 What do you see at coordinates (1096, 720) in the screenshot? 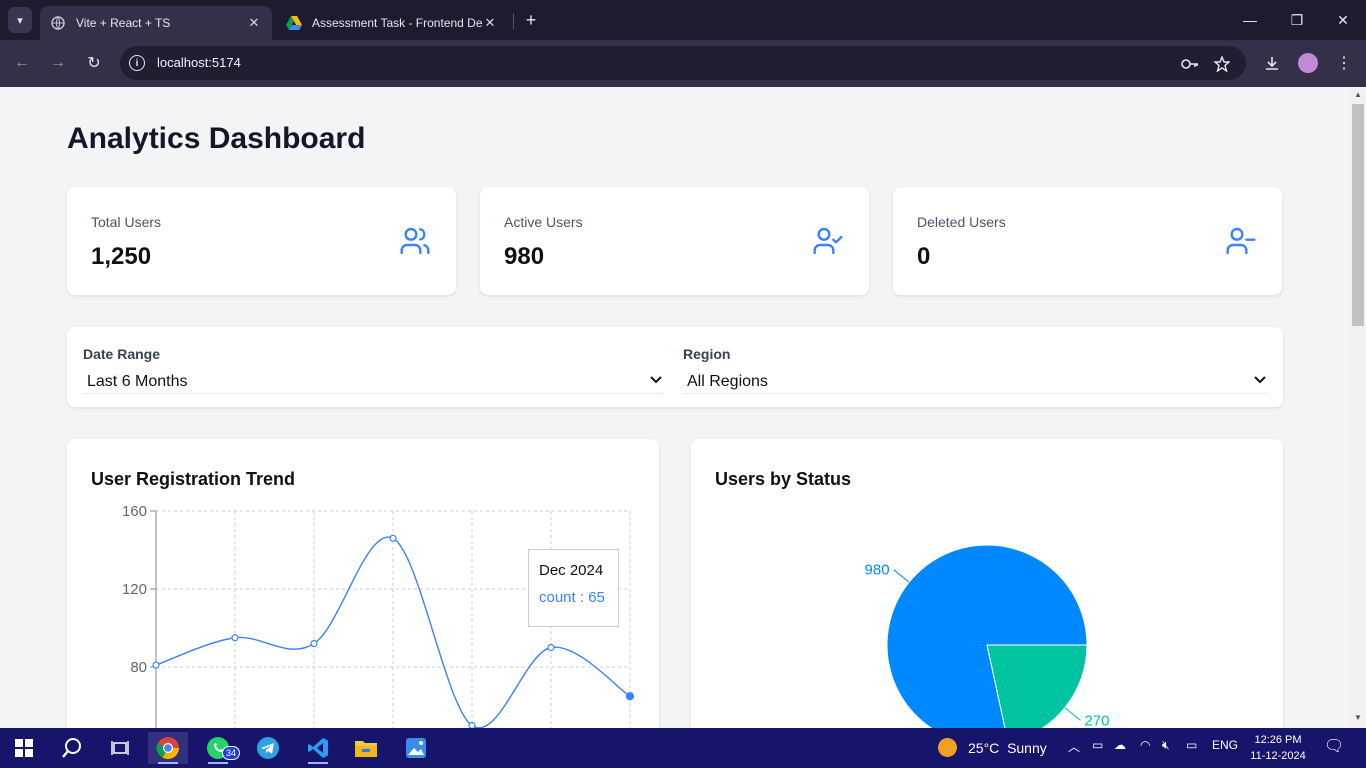
I see `pie-label: 270` at bounding box center [1096, 720].